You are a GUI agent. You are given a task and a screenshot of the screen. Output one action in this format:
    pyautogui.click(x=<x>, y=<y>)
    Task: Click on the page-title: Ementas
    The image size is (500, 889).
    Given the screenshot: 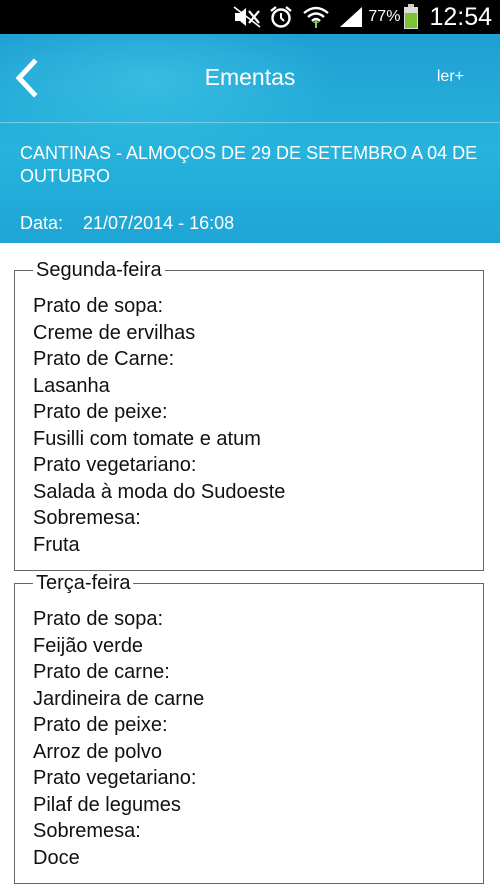 What is the action you would take?
    pyautogui.click(x=250, y=77)
    